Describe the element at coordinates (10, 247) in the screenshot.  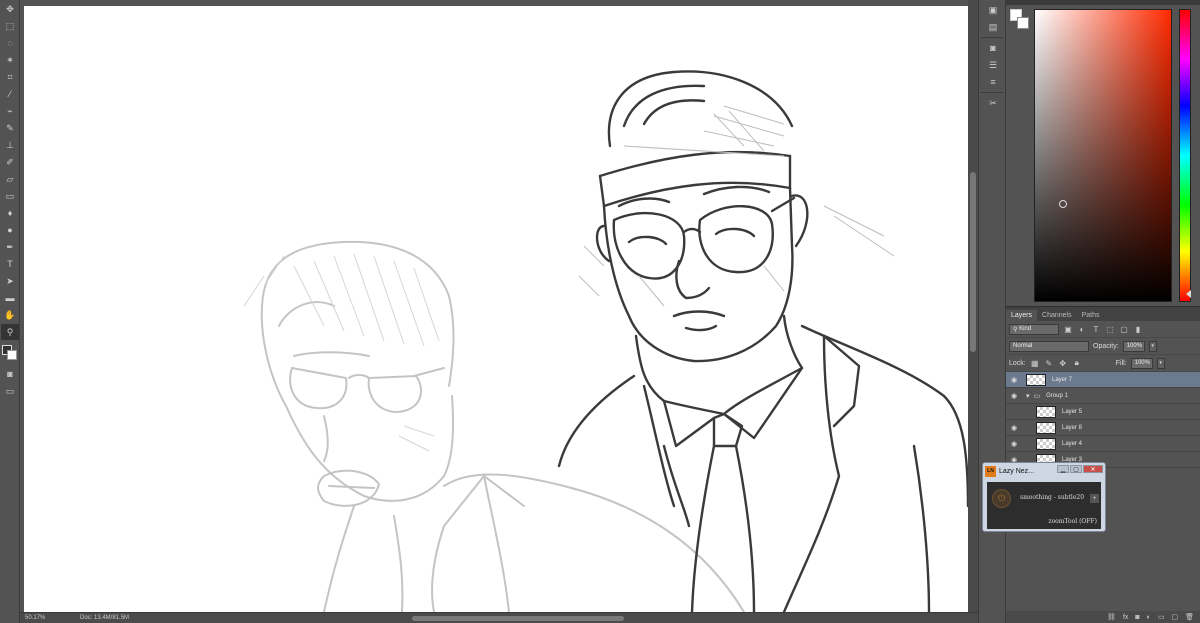
I see `pen-tool-icon: ✒` at that location.